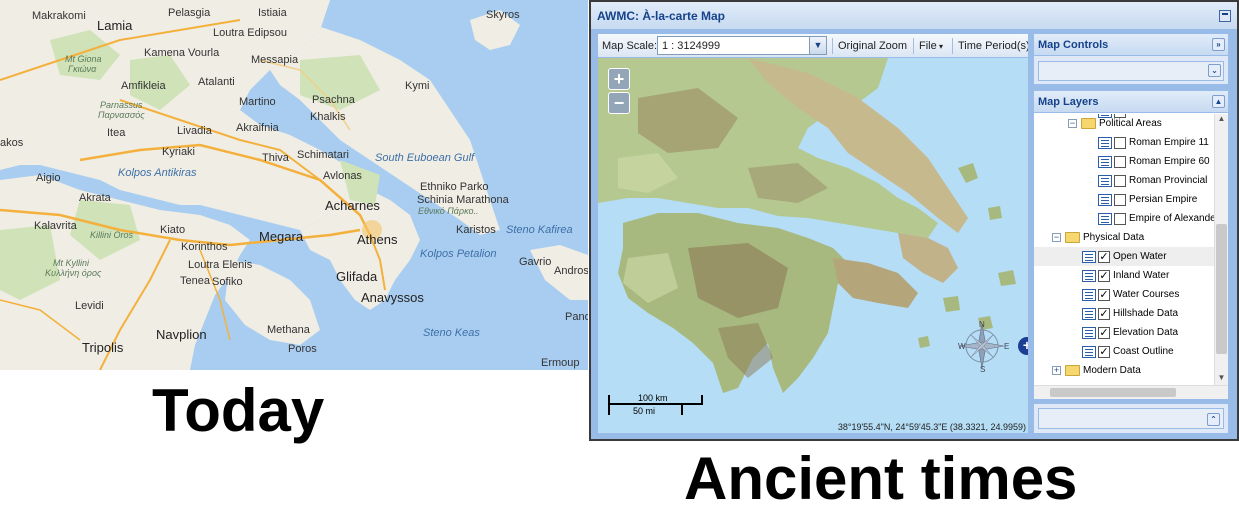  Describe the element at coordinates (73, 273) in the screenshot. I see `place-label: Κυλλήνη όρος` at that location.